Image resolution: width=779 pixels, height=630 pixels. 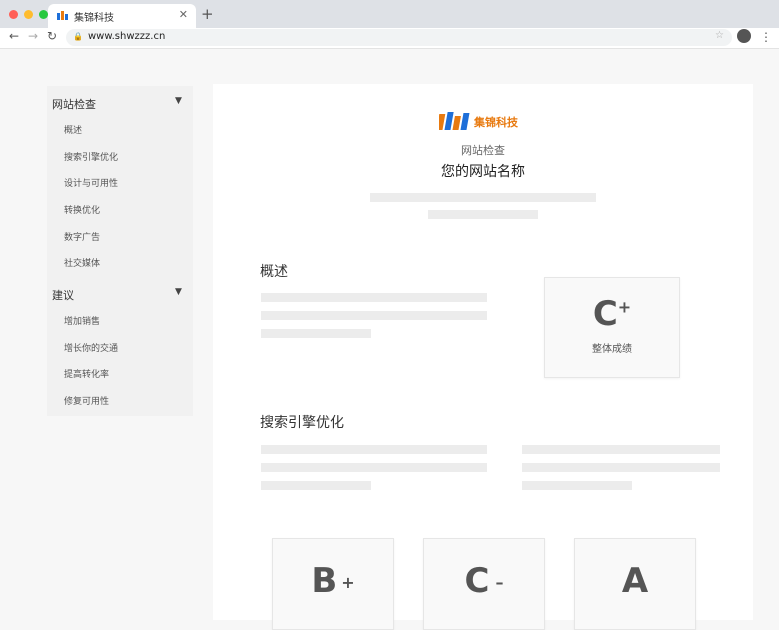 I want to click on overall-grade-label: 整体成绩, so click(x=612, y=349).